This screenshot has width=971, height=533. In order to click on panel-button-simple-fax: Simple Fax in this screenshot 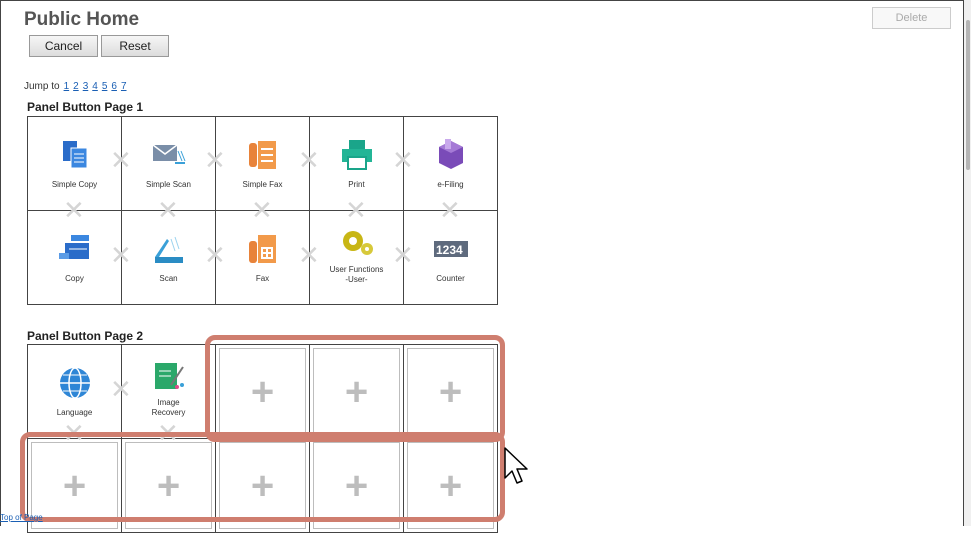, I will do `click(263, 164)`.